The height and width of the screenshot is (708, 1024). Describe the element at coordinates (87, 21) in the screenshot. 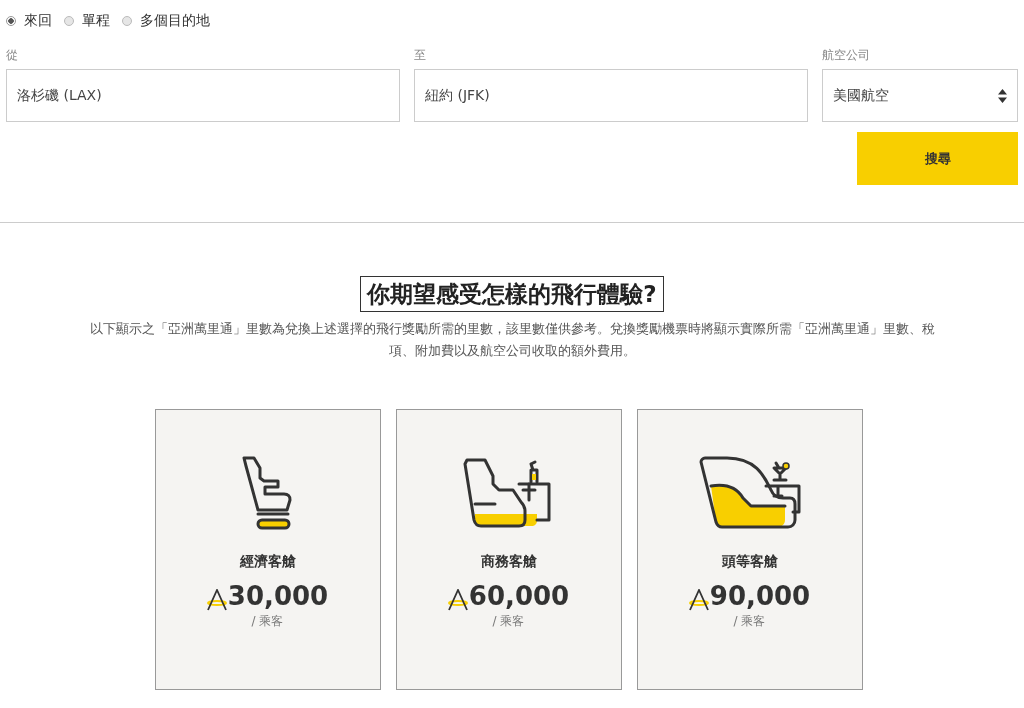

I see `trip-type-radio: 單程` at that location.